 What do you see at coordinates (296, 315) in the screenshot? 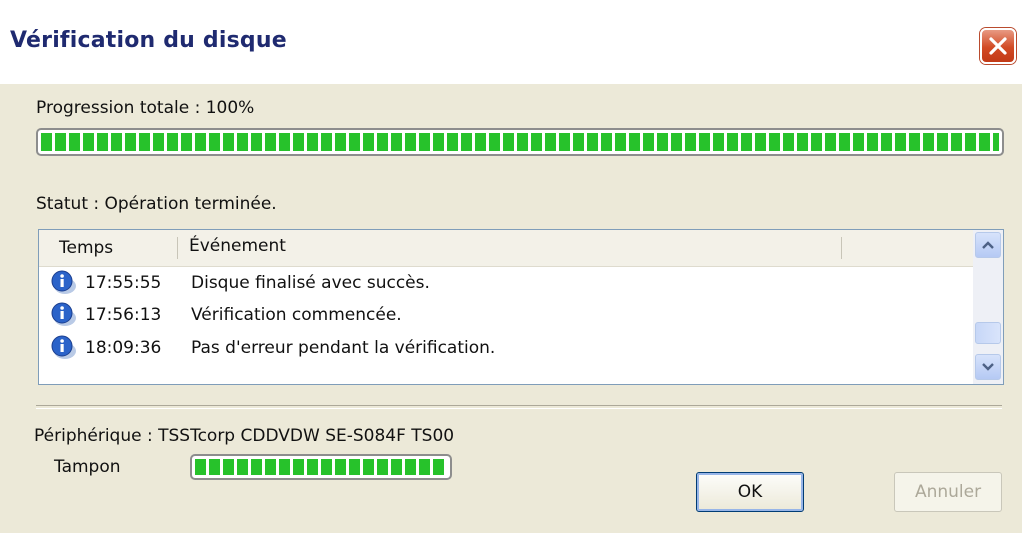
I see `event-text: Vérification commencée.` at bounding box center [296, 315].